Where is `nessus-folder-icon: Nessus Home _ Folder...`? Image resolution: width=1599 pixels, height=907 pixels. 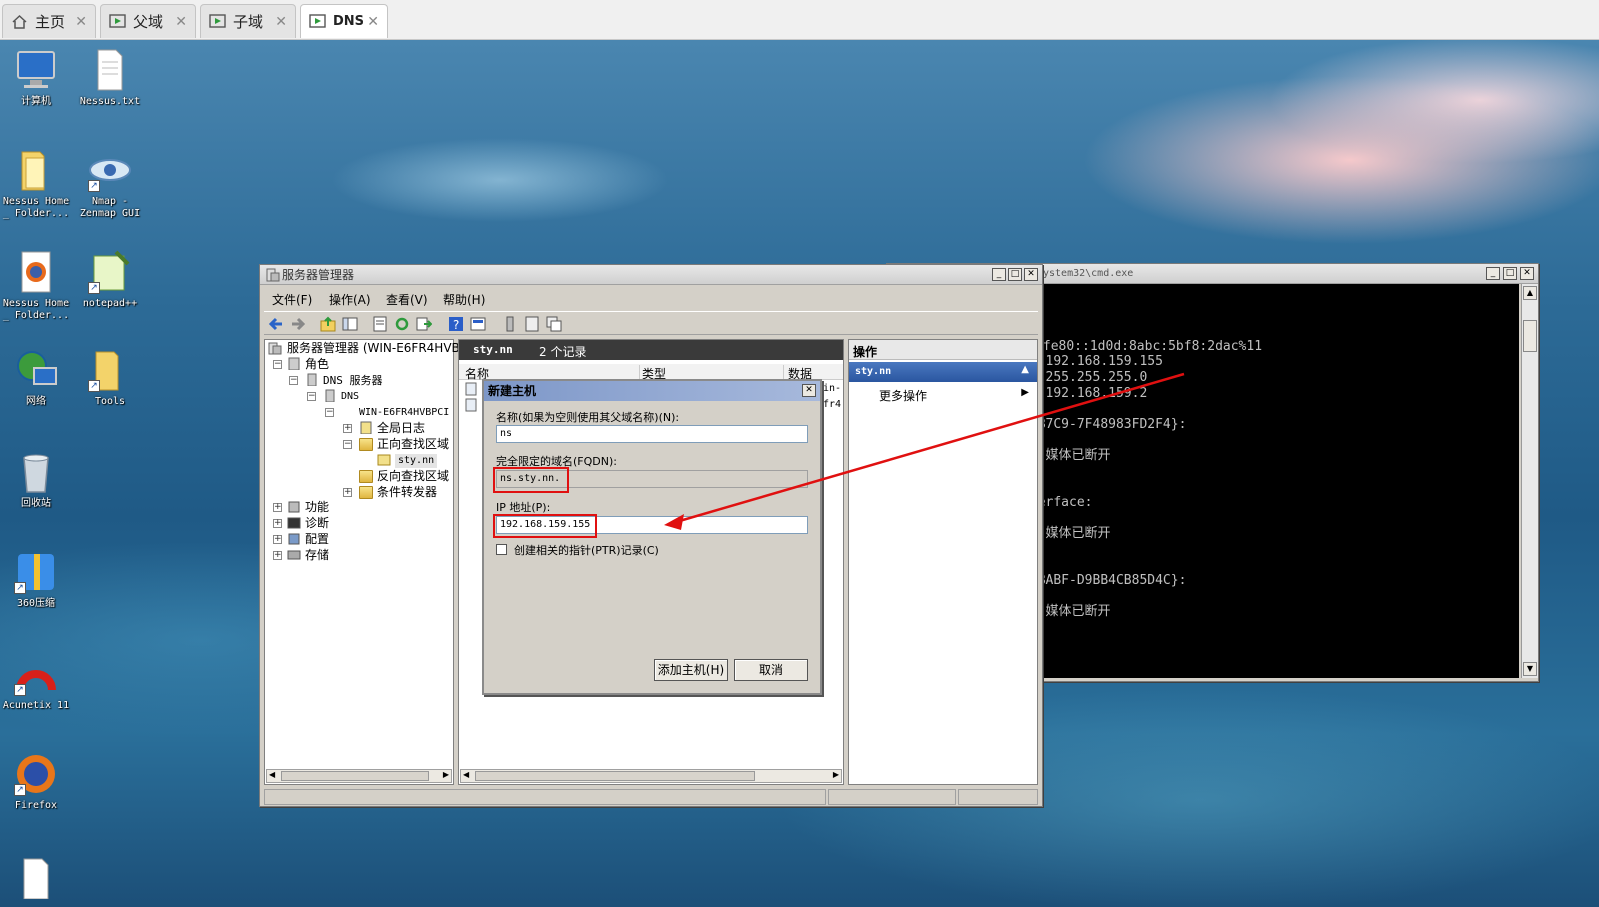 nessus-folder-icon: Nessus Home _ Folder... is located at coordinates (37, 184).